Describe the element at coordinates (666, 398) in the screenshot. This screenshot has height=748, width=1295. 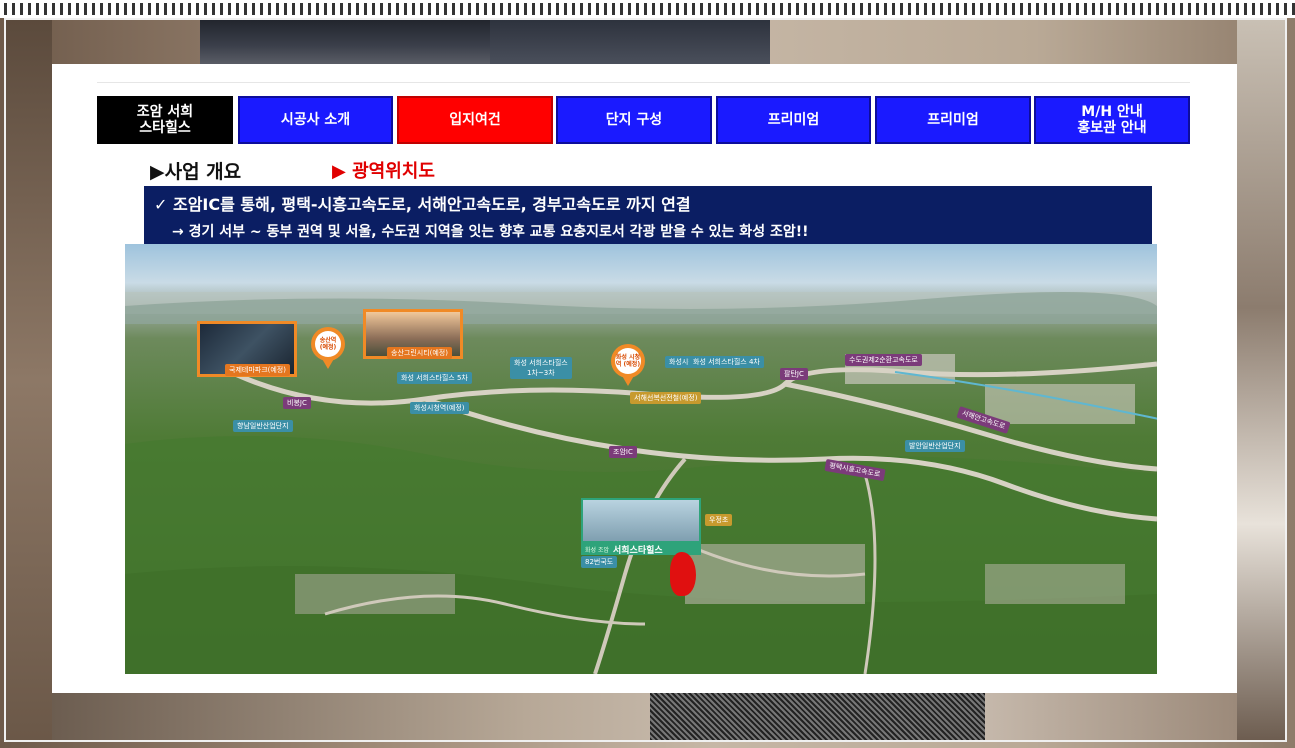
I see `label-west-line: 서해선복선전철(예정)` at that location.